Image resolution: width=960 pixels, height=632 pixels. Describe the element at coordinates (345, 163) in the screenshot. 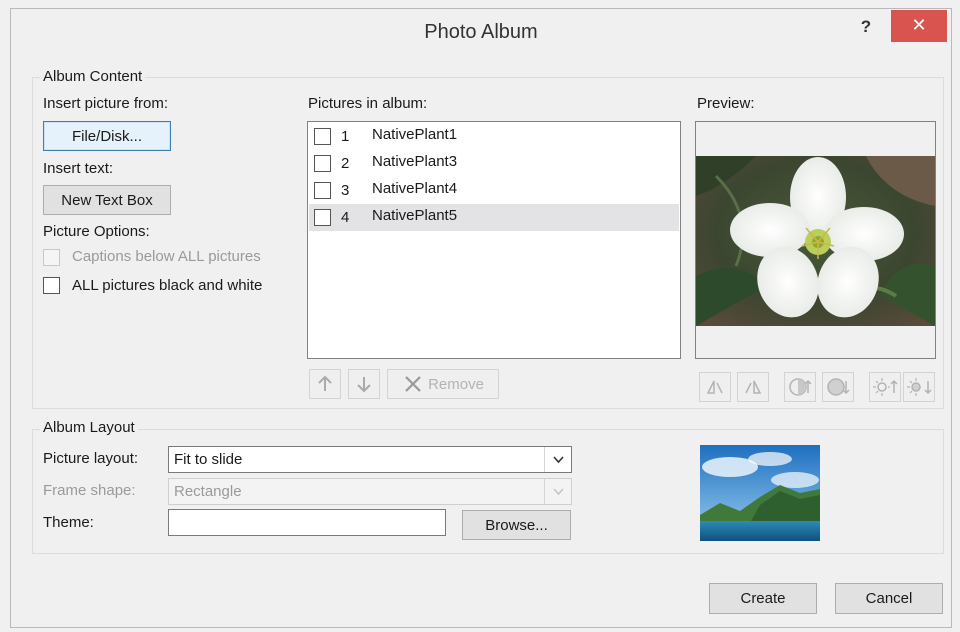

I see `picture-number: 2` at that location.